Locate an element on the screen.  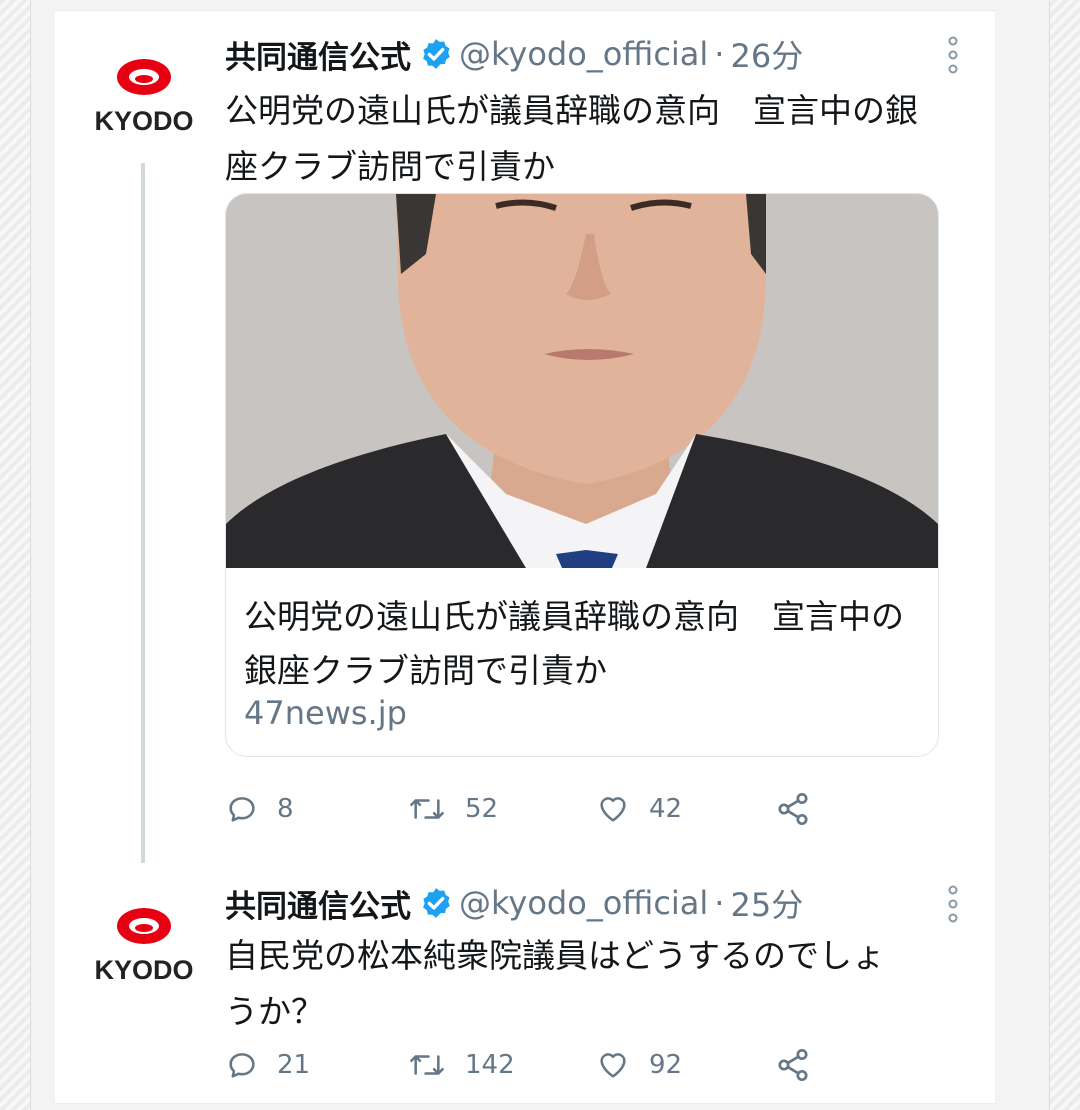
retweet-count: 142 is located at coordinates (490, 1065).